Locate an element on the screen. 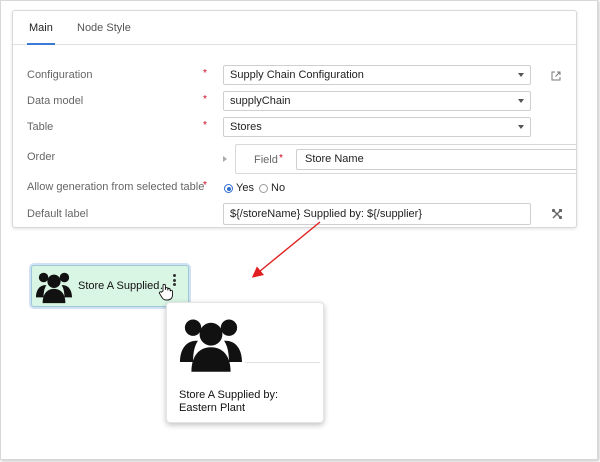 The width and height of the screenshot is (600, 462). radio-no-label: No is located at coordinates (278, 188).